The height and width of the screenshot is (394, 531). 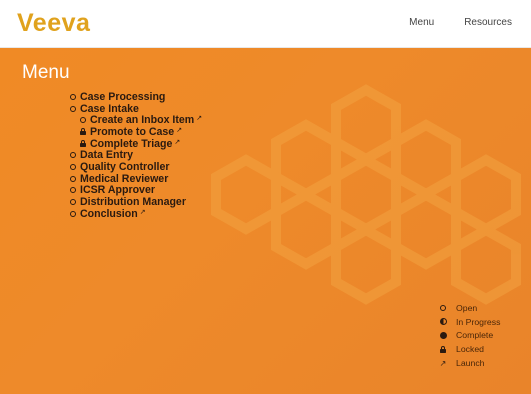 What do you see at coordinates (488, 22) in the screenshot?
I see `nav-resources-link: Resources` at bounding box center [488, 22].